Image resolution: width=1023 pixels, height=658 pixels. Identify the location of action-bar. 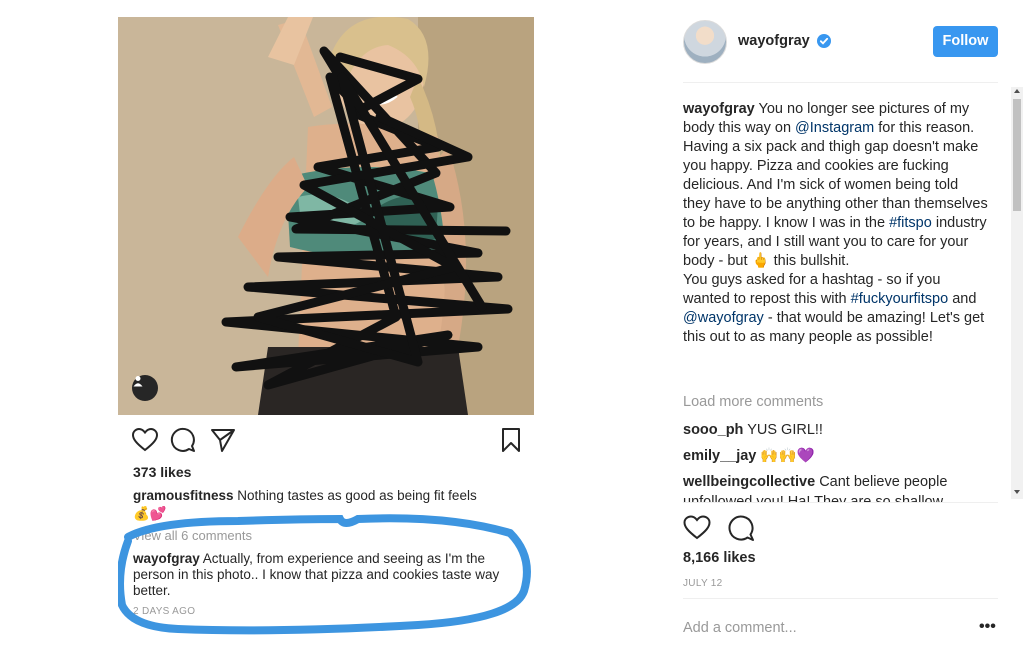
(733, 528).